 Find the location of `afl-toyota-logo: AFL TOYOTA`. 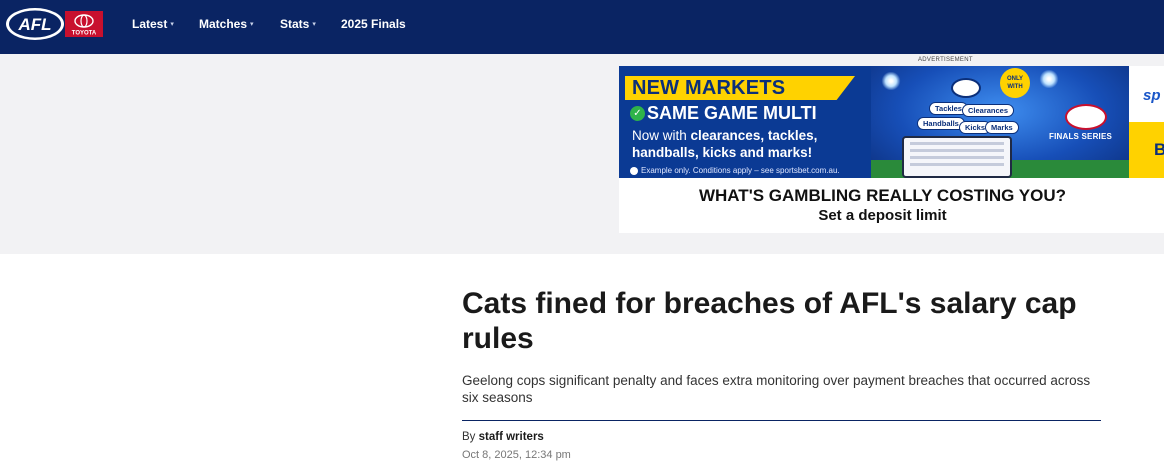

afl-toyota-logo: AFL TOYOTA is located at coordinates (54, 24).